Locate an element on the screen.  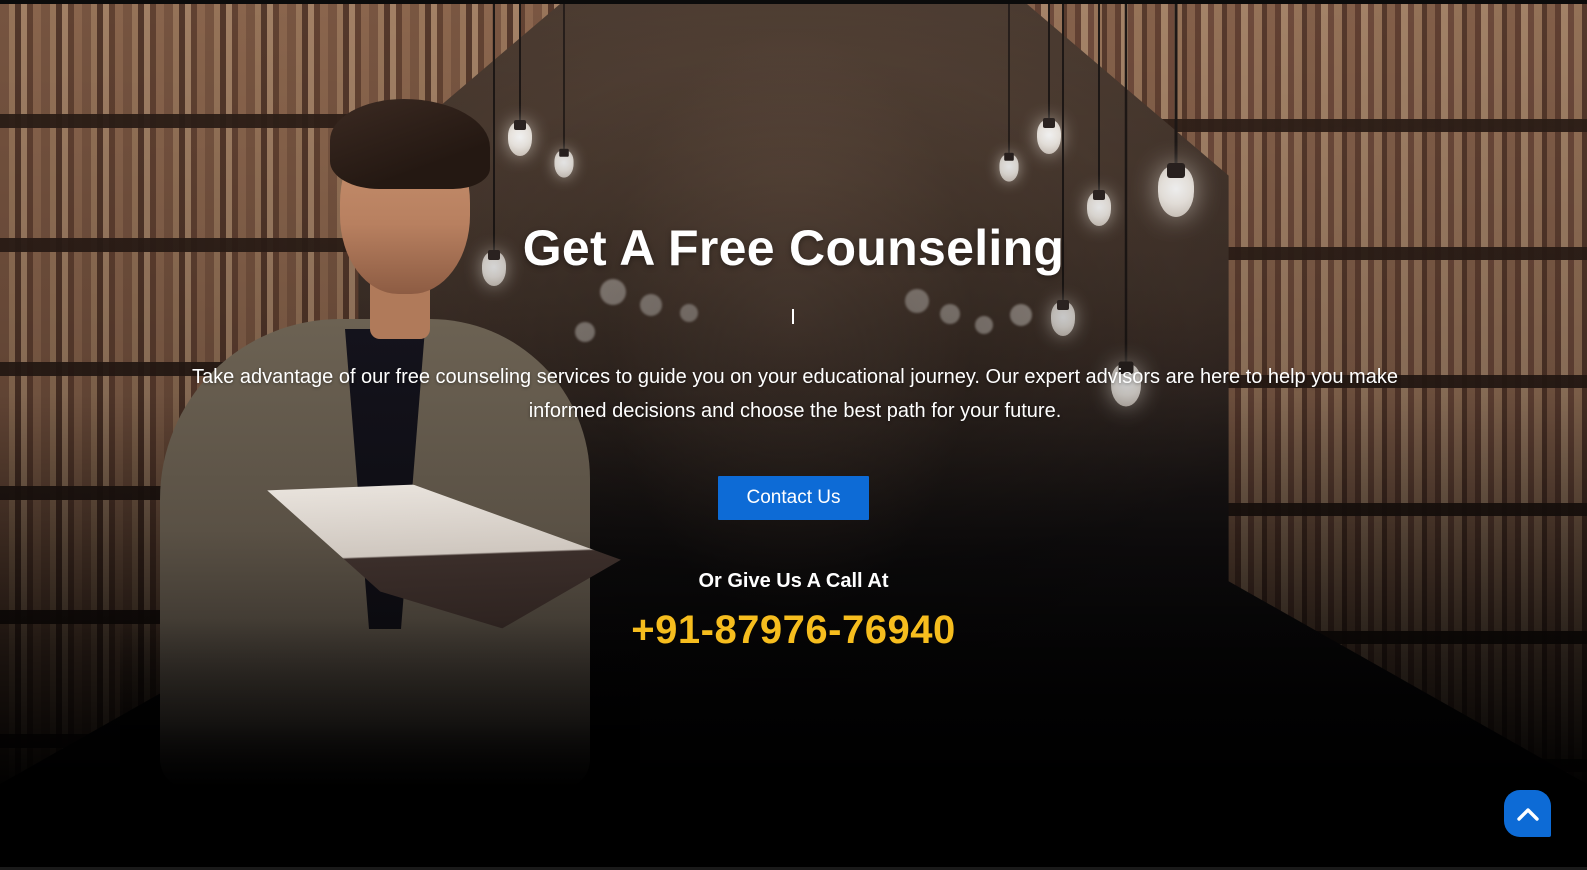
scroll-to-top-button is located at coordinates (1527, 813).